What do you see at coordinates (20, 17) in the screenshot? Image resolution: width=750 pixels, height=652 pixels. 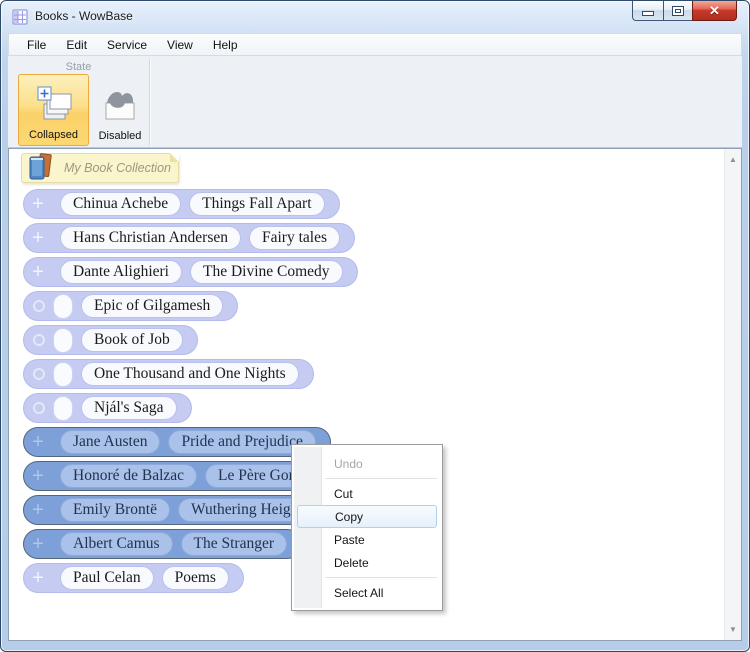 I see `app-grid-icon` at bounding box center [20, 17].